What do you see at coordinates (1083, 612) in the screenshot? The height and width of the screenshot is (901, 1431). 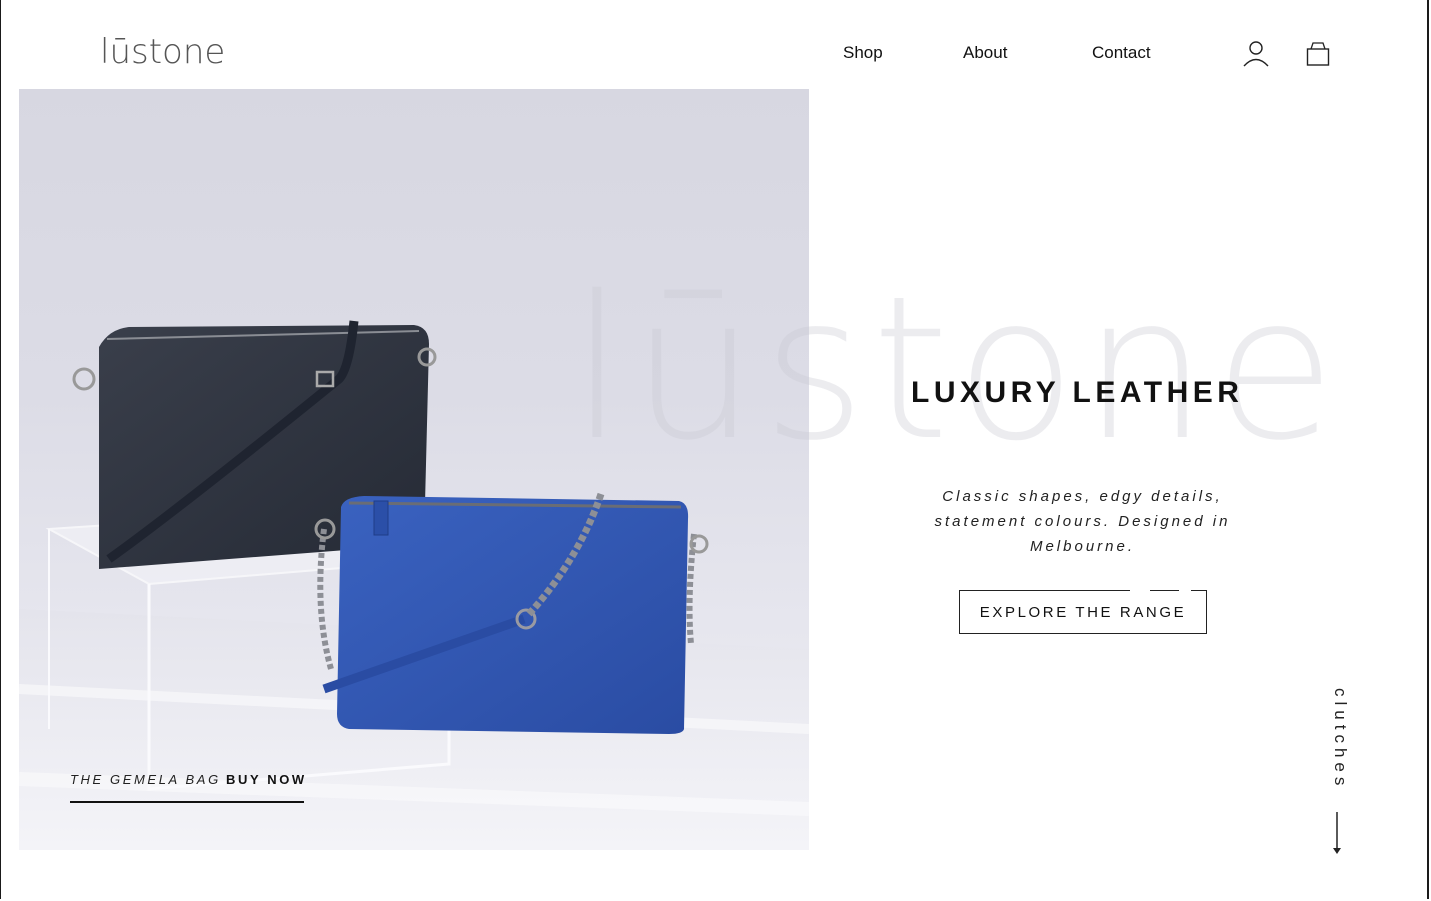 I see `explore-range-button: EXPLORE THE RANGE` at bounding box center [1083, 612].